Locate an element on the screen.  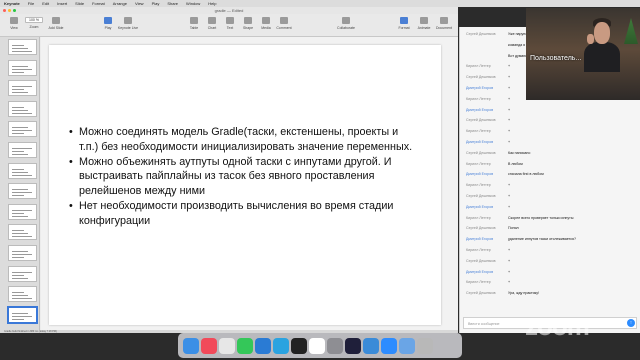
facetime-icon is located at coordinates (245, 345).